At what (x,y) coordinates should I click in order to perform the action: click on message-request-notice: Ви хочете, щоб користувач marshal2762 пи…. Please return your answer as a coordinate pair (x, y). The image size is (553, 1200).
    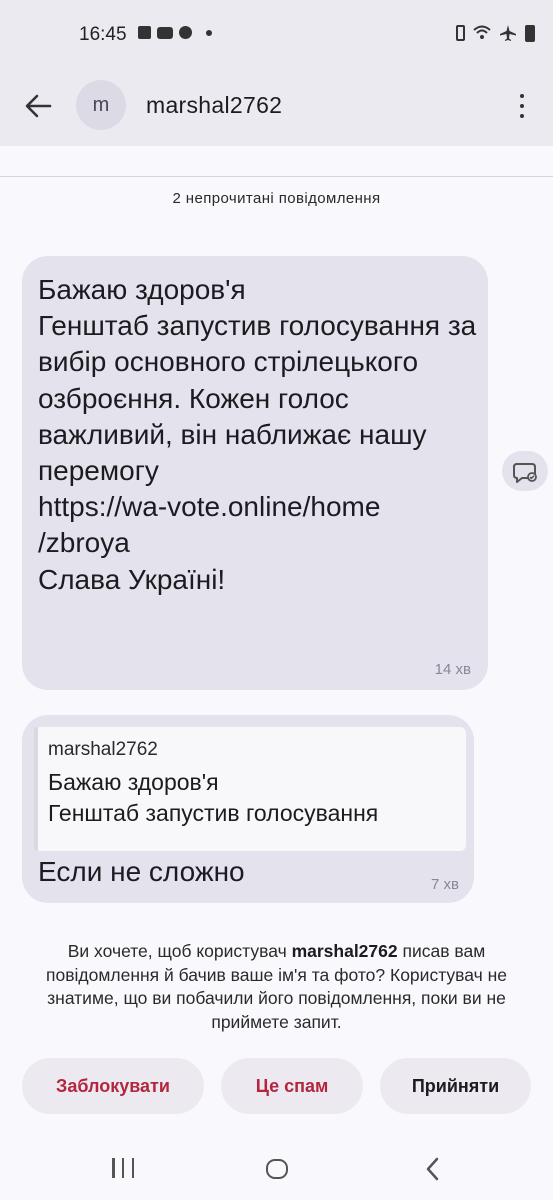
    Looking at the image, I should click on (276, 987).